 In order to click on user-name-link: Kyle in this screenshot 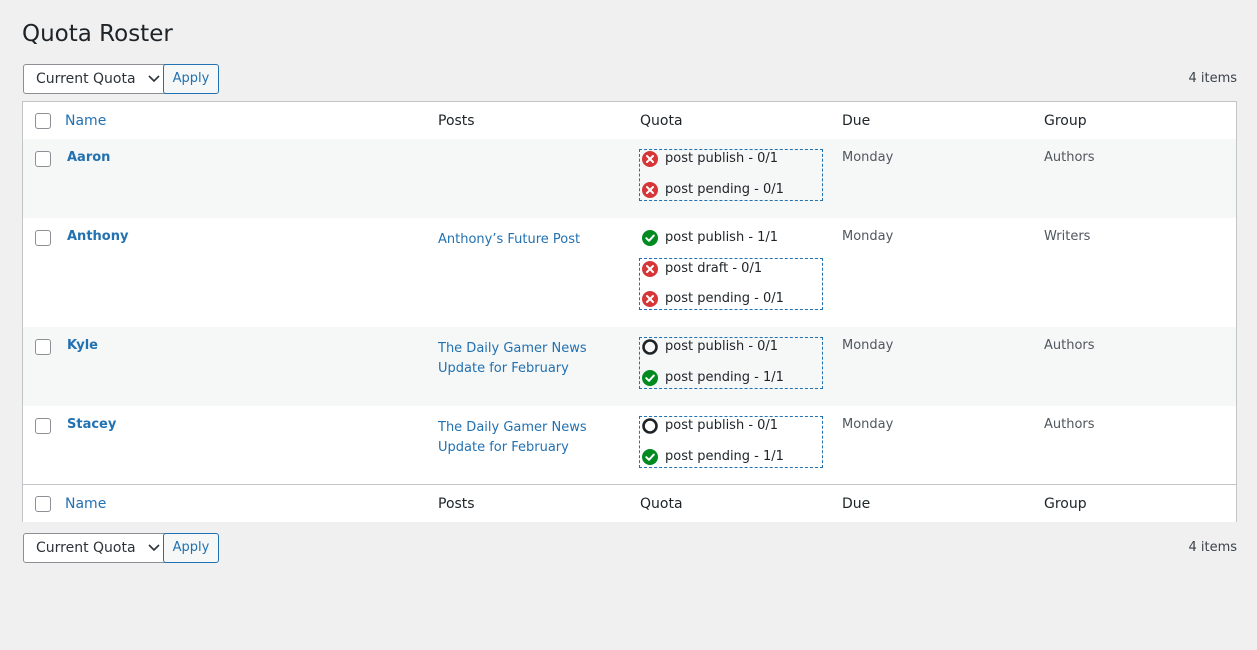, I will do `click(82, 345)`.